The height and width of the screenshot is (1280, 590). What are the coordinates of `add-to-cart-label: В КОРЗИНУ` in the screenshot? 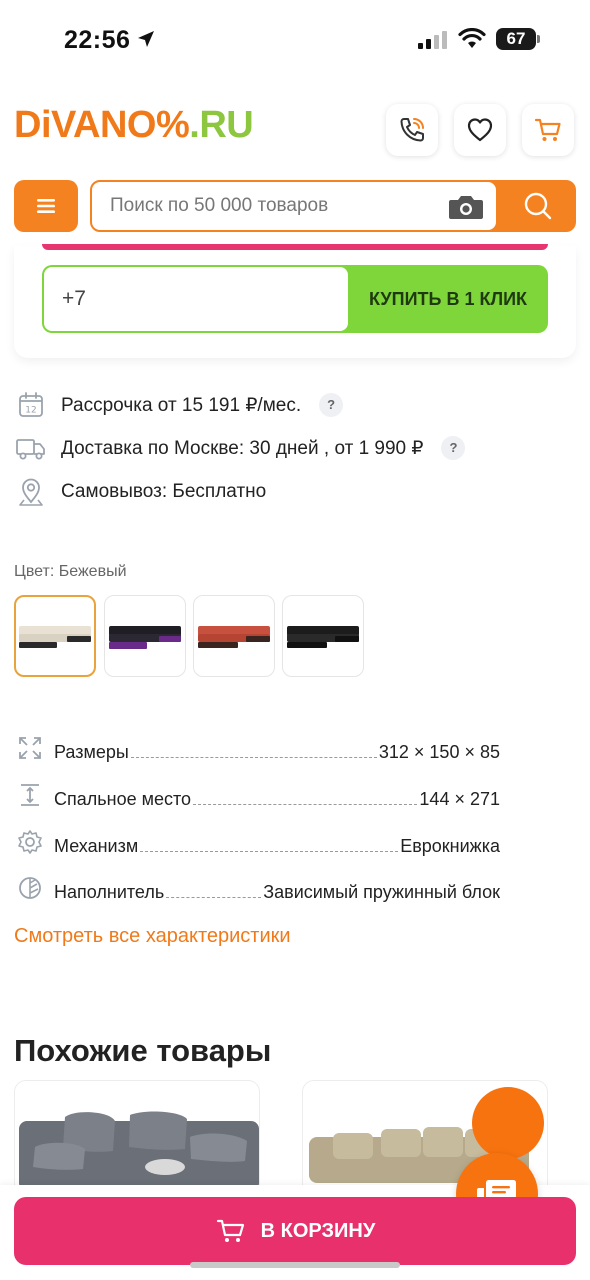 It's located at (318, 1230).